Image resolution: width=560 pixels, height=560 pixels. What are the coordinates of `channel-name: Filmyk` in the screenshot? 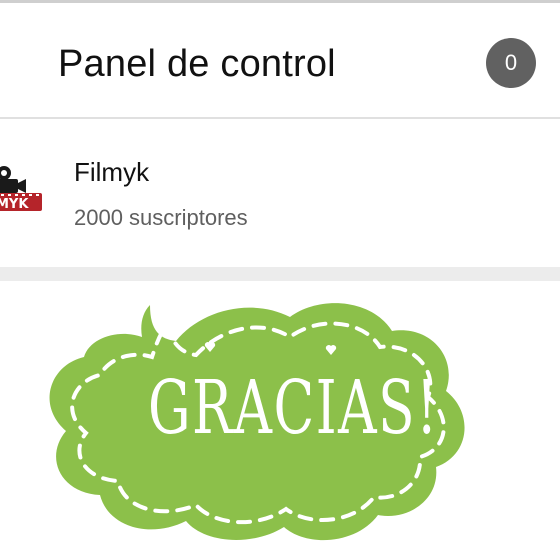 It's located at (111, 172).